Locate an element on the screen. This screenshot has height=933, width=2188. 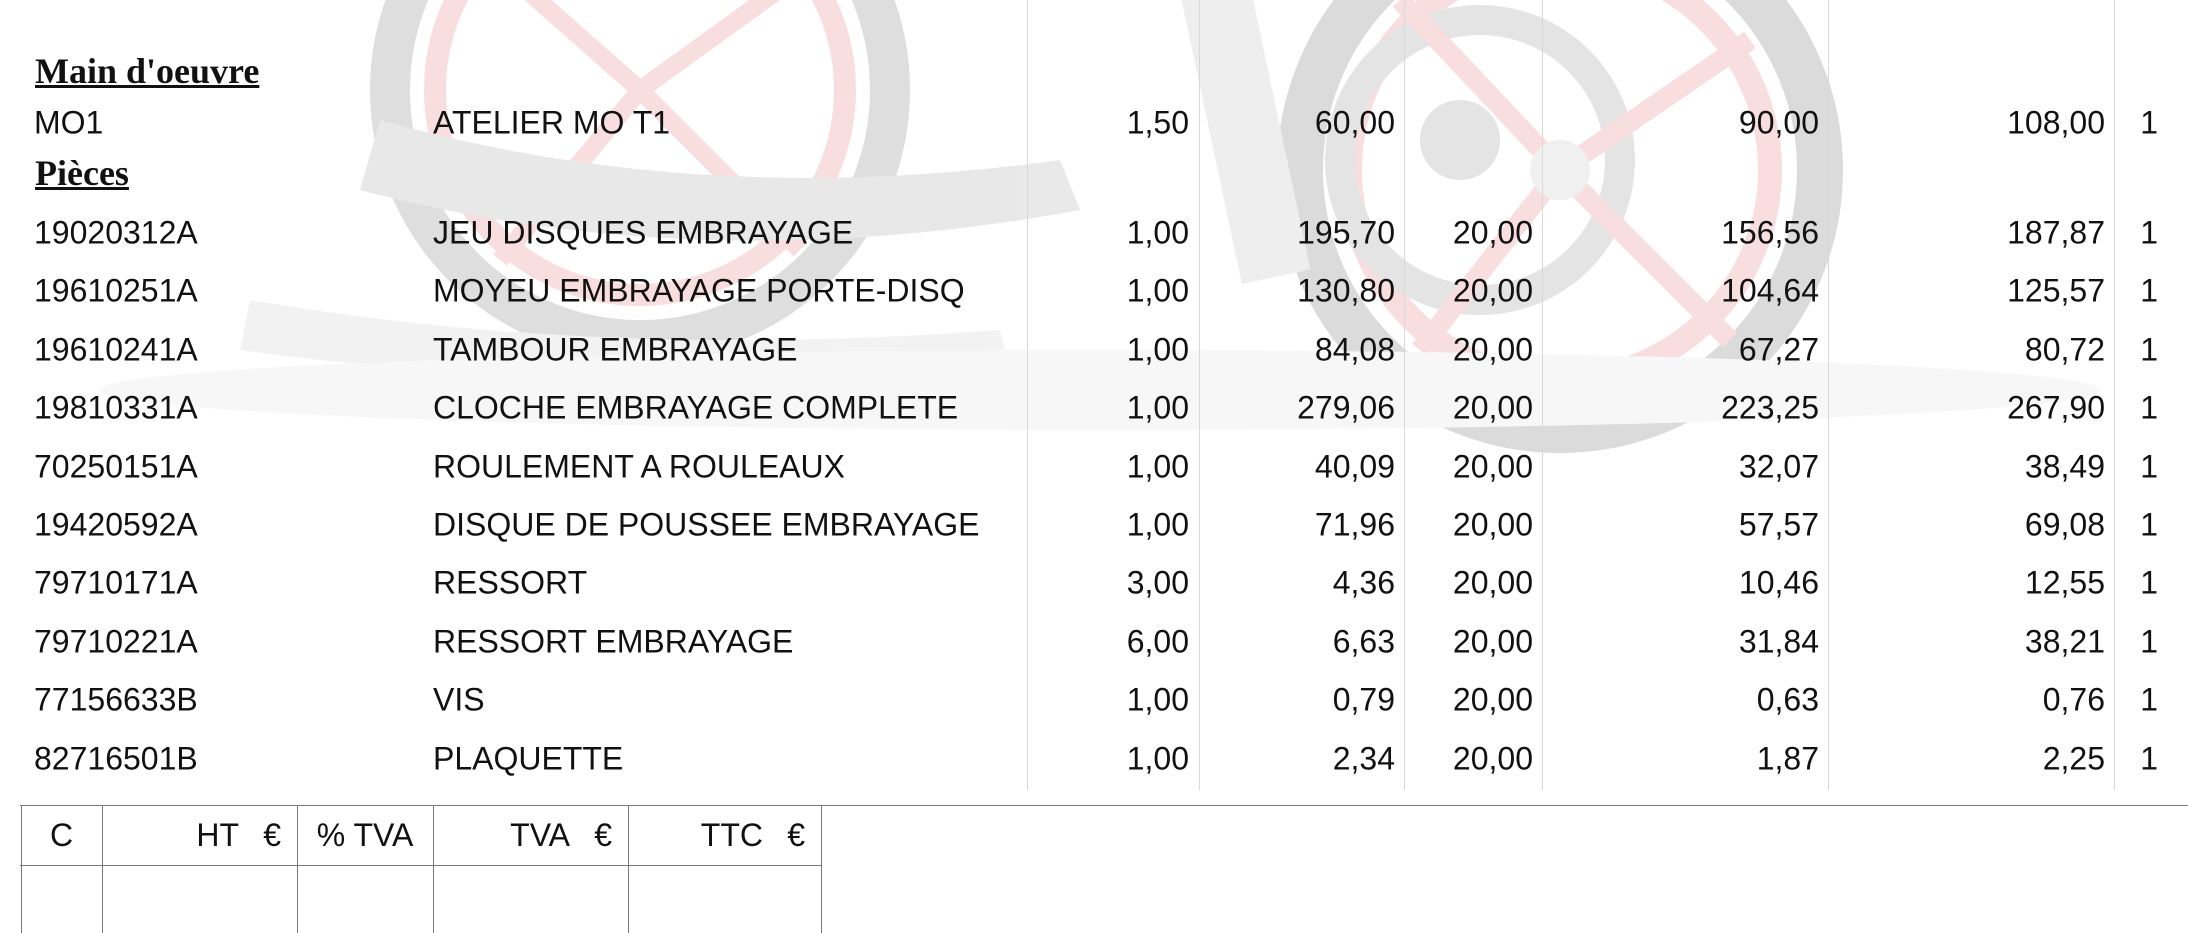
line-description: MOYEU EMBRAYAGE PORTE-DISQ is located at coordinates (699, 290).